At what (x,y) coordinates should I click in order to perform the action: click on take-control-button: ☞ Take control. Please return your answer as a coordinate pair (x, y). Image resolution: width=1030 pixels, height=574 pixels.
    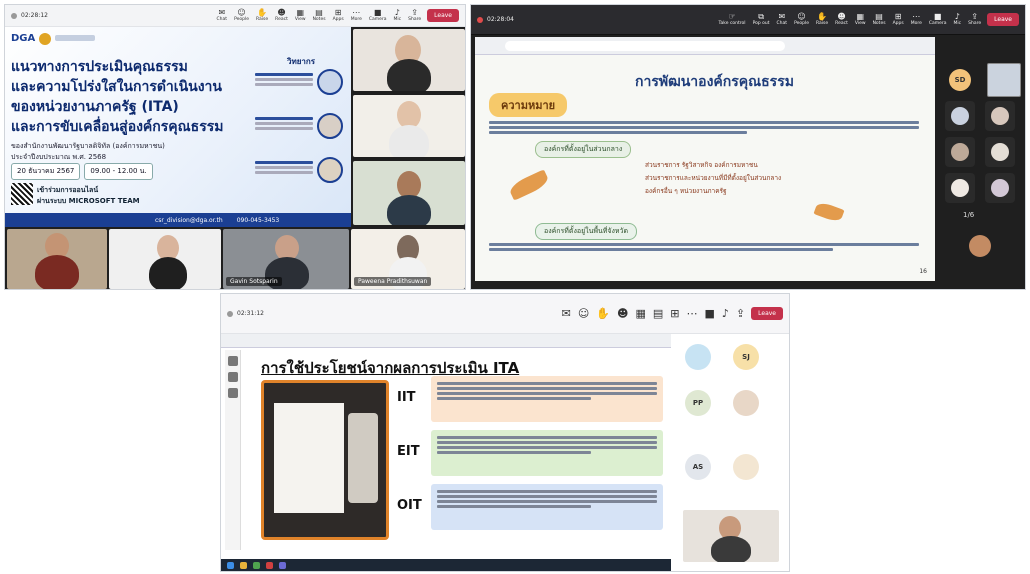
    Looking at the image, I should click on (732, 19).